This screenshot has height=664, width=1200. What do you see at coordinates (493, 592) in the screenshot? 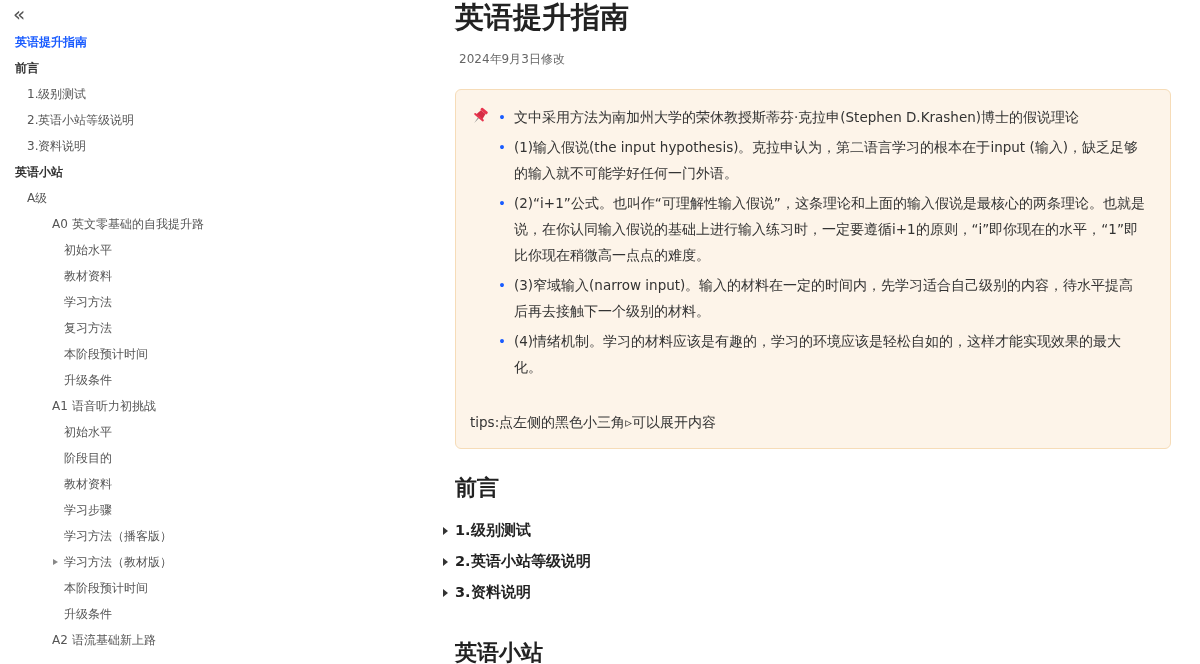
I see `toggle-heading: 3.资料说明` at bounding box center [493, 592].